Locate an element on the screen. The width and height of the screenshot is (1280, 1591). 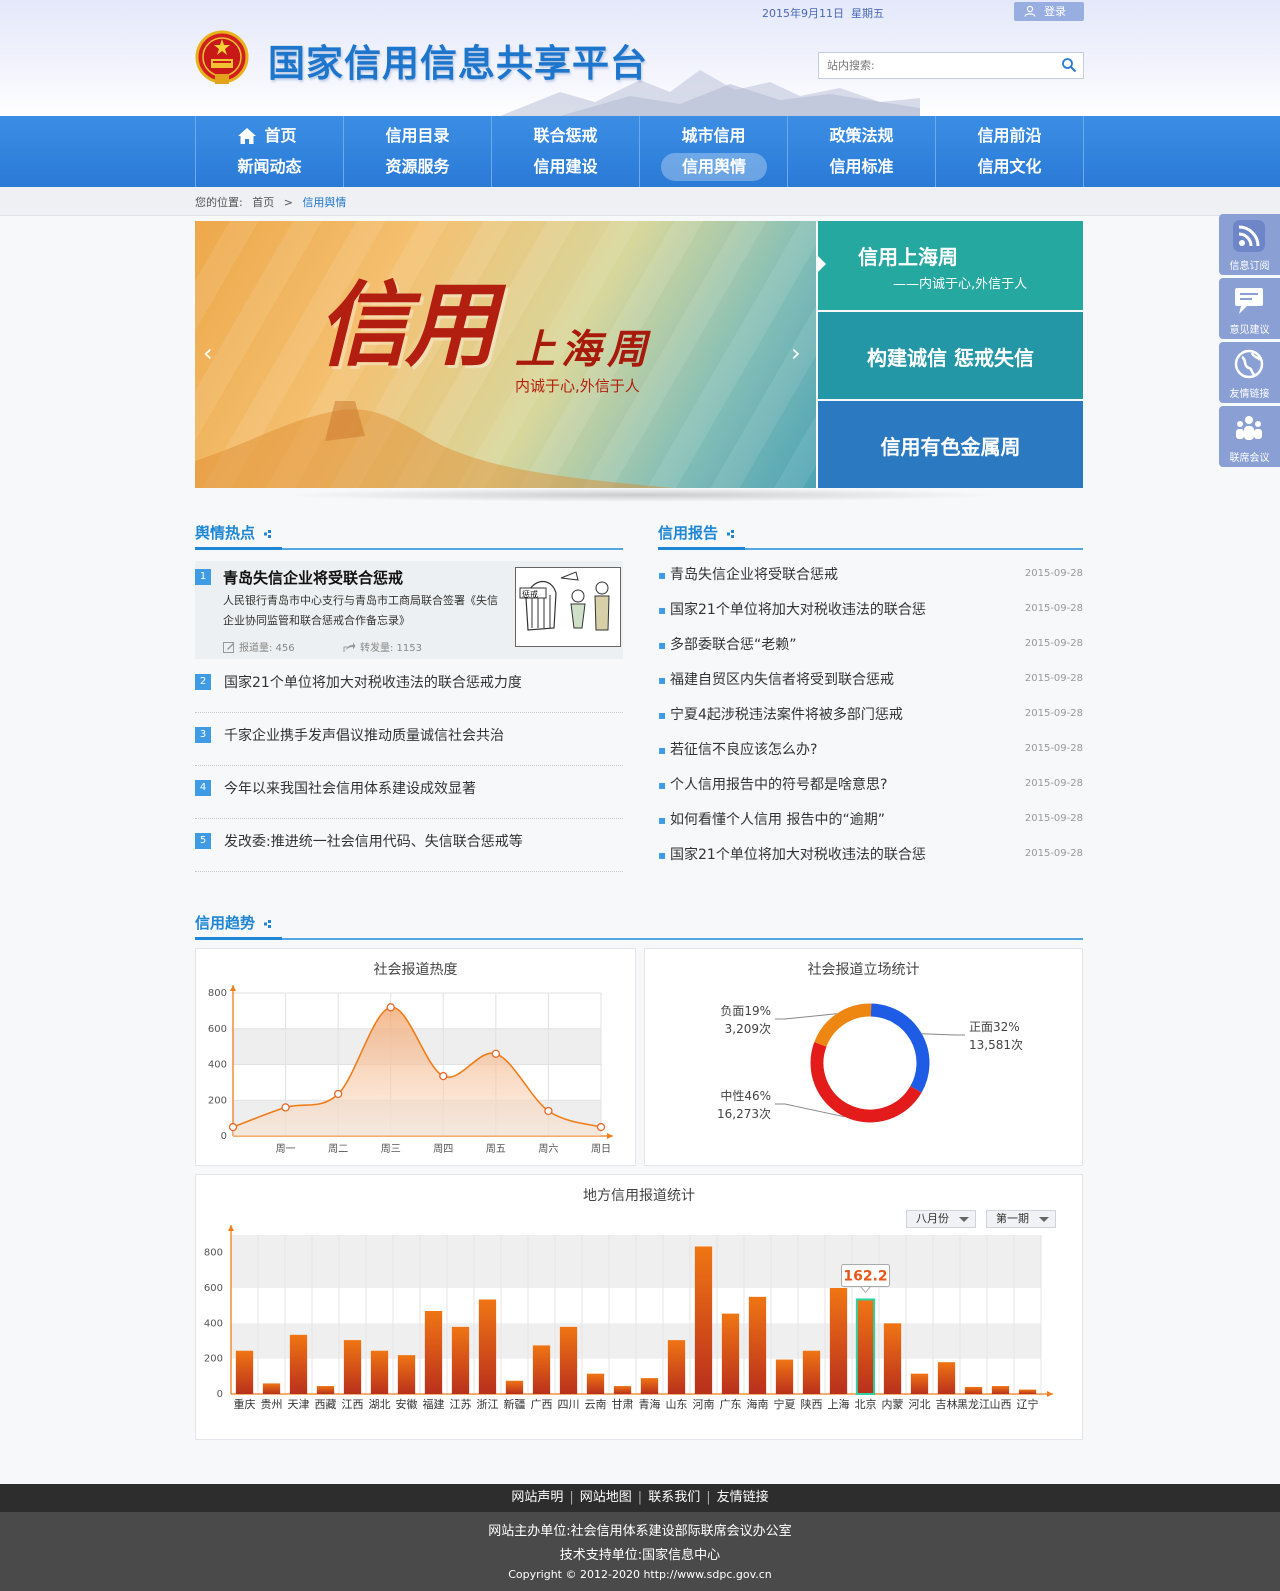
hot-item-title: 国家21个单位将加大对税收违法的联合惩戒力度 is located at coordinates (373, 682).